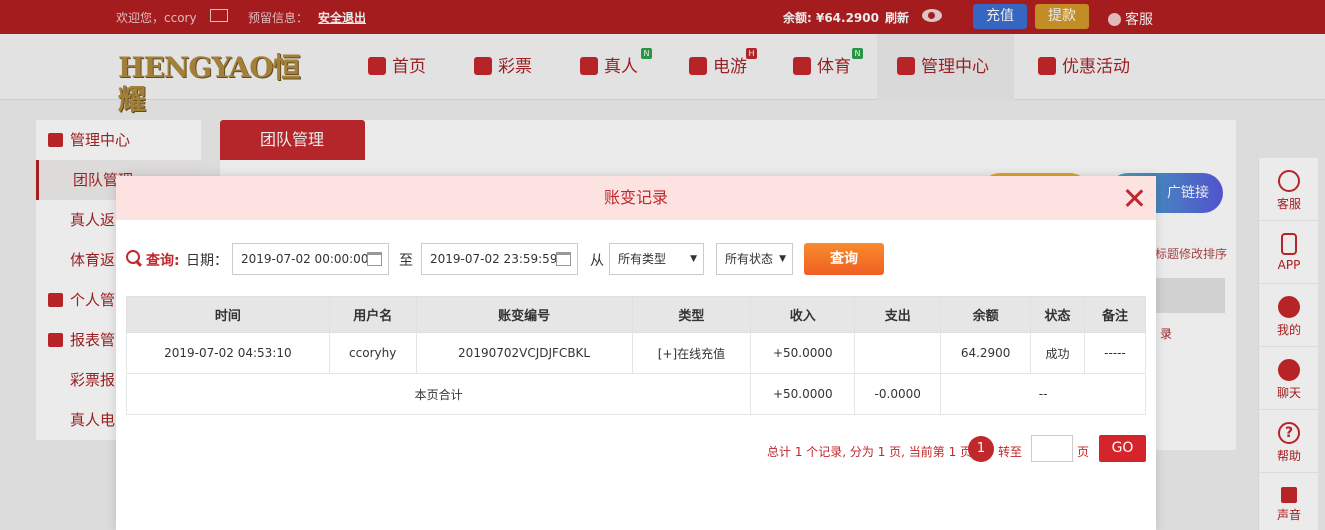 This screenshot has height=530, width=1325. Describe the element at coordinates (631, 450) in the screenshot. I see `pagination: 总计 1 个记录, 分为 1 页, 当前第 1 页 1 转至 页 GO` at that location.